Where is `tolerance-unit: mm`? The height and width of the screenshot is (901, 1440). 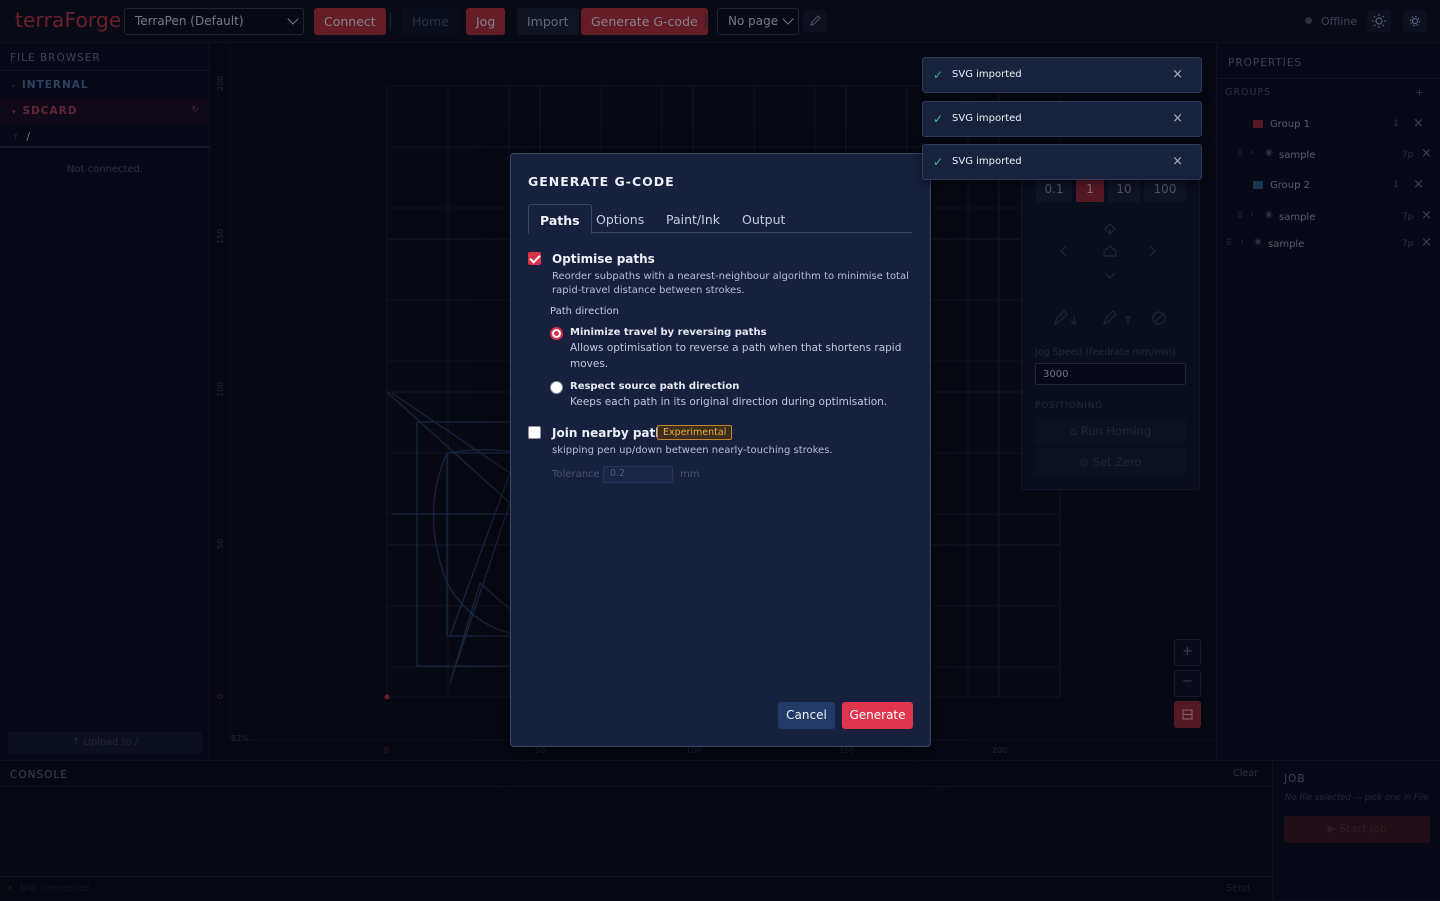 tolerance-unit: mm is located at coordinates (690, 474).